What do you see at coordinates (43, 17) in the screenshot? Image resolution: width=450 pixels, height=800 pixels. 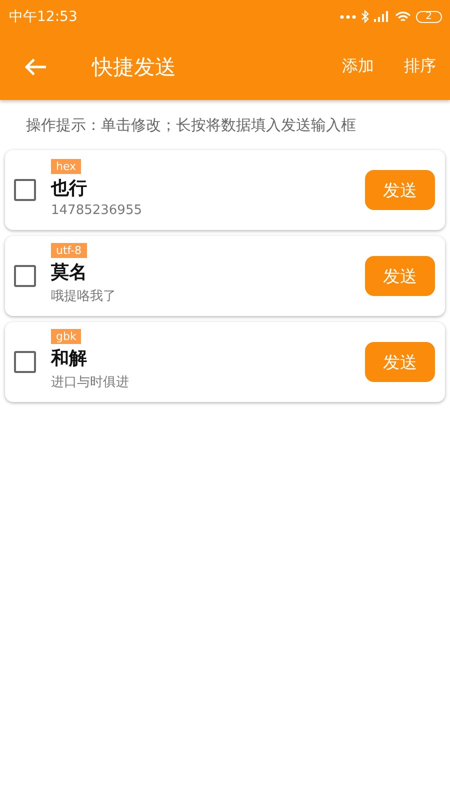 I see `status-time: 中午12:53` at bounding box center [43, 17].